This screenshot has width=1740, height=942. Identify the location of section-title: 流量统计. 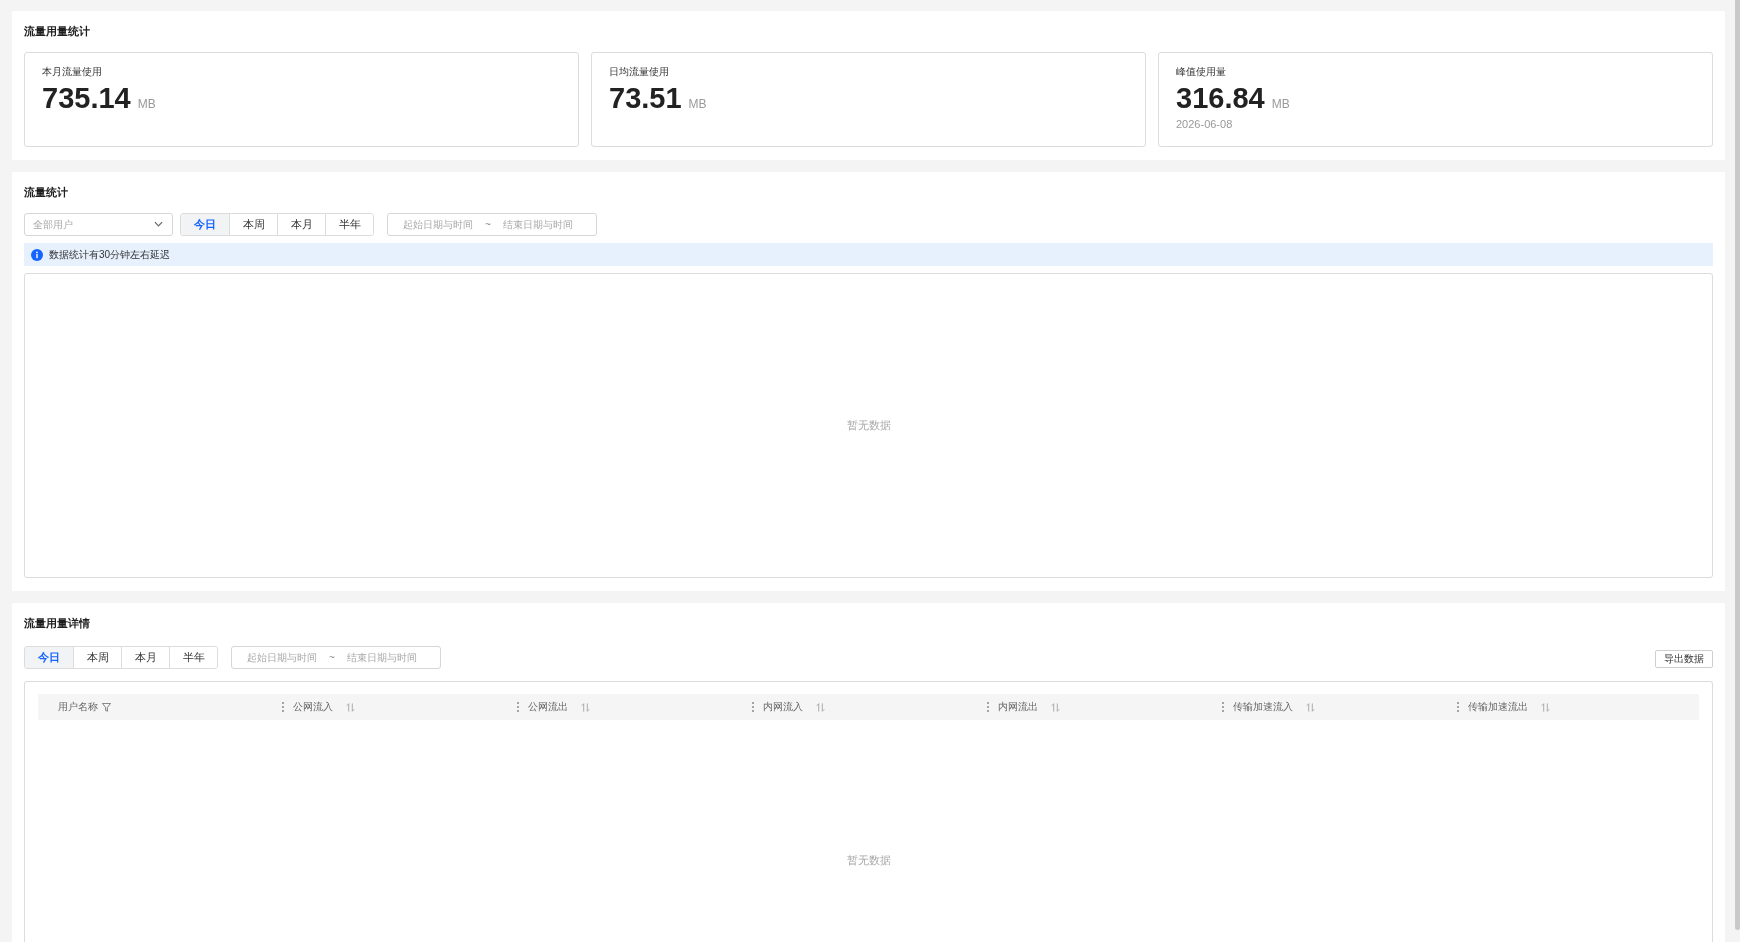
(46, 192).